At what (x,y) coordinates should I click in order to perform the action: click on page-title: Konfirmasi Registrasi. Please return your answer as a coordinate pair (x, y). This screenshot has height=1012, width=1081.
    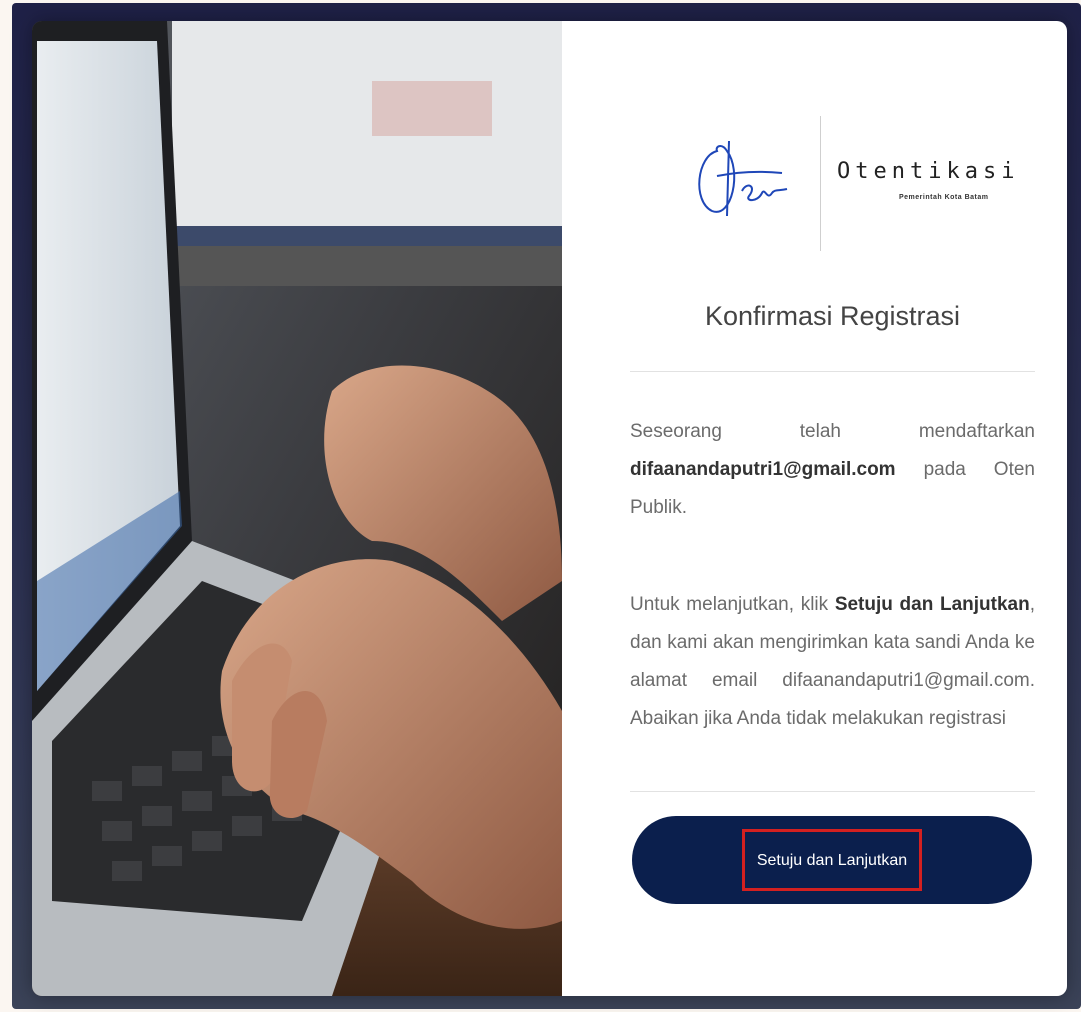
    Looking at the image, I should click on (832, 316).